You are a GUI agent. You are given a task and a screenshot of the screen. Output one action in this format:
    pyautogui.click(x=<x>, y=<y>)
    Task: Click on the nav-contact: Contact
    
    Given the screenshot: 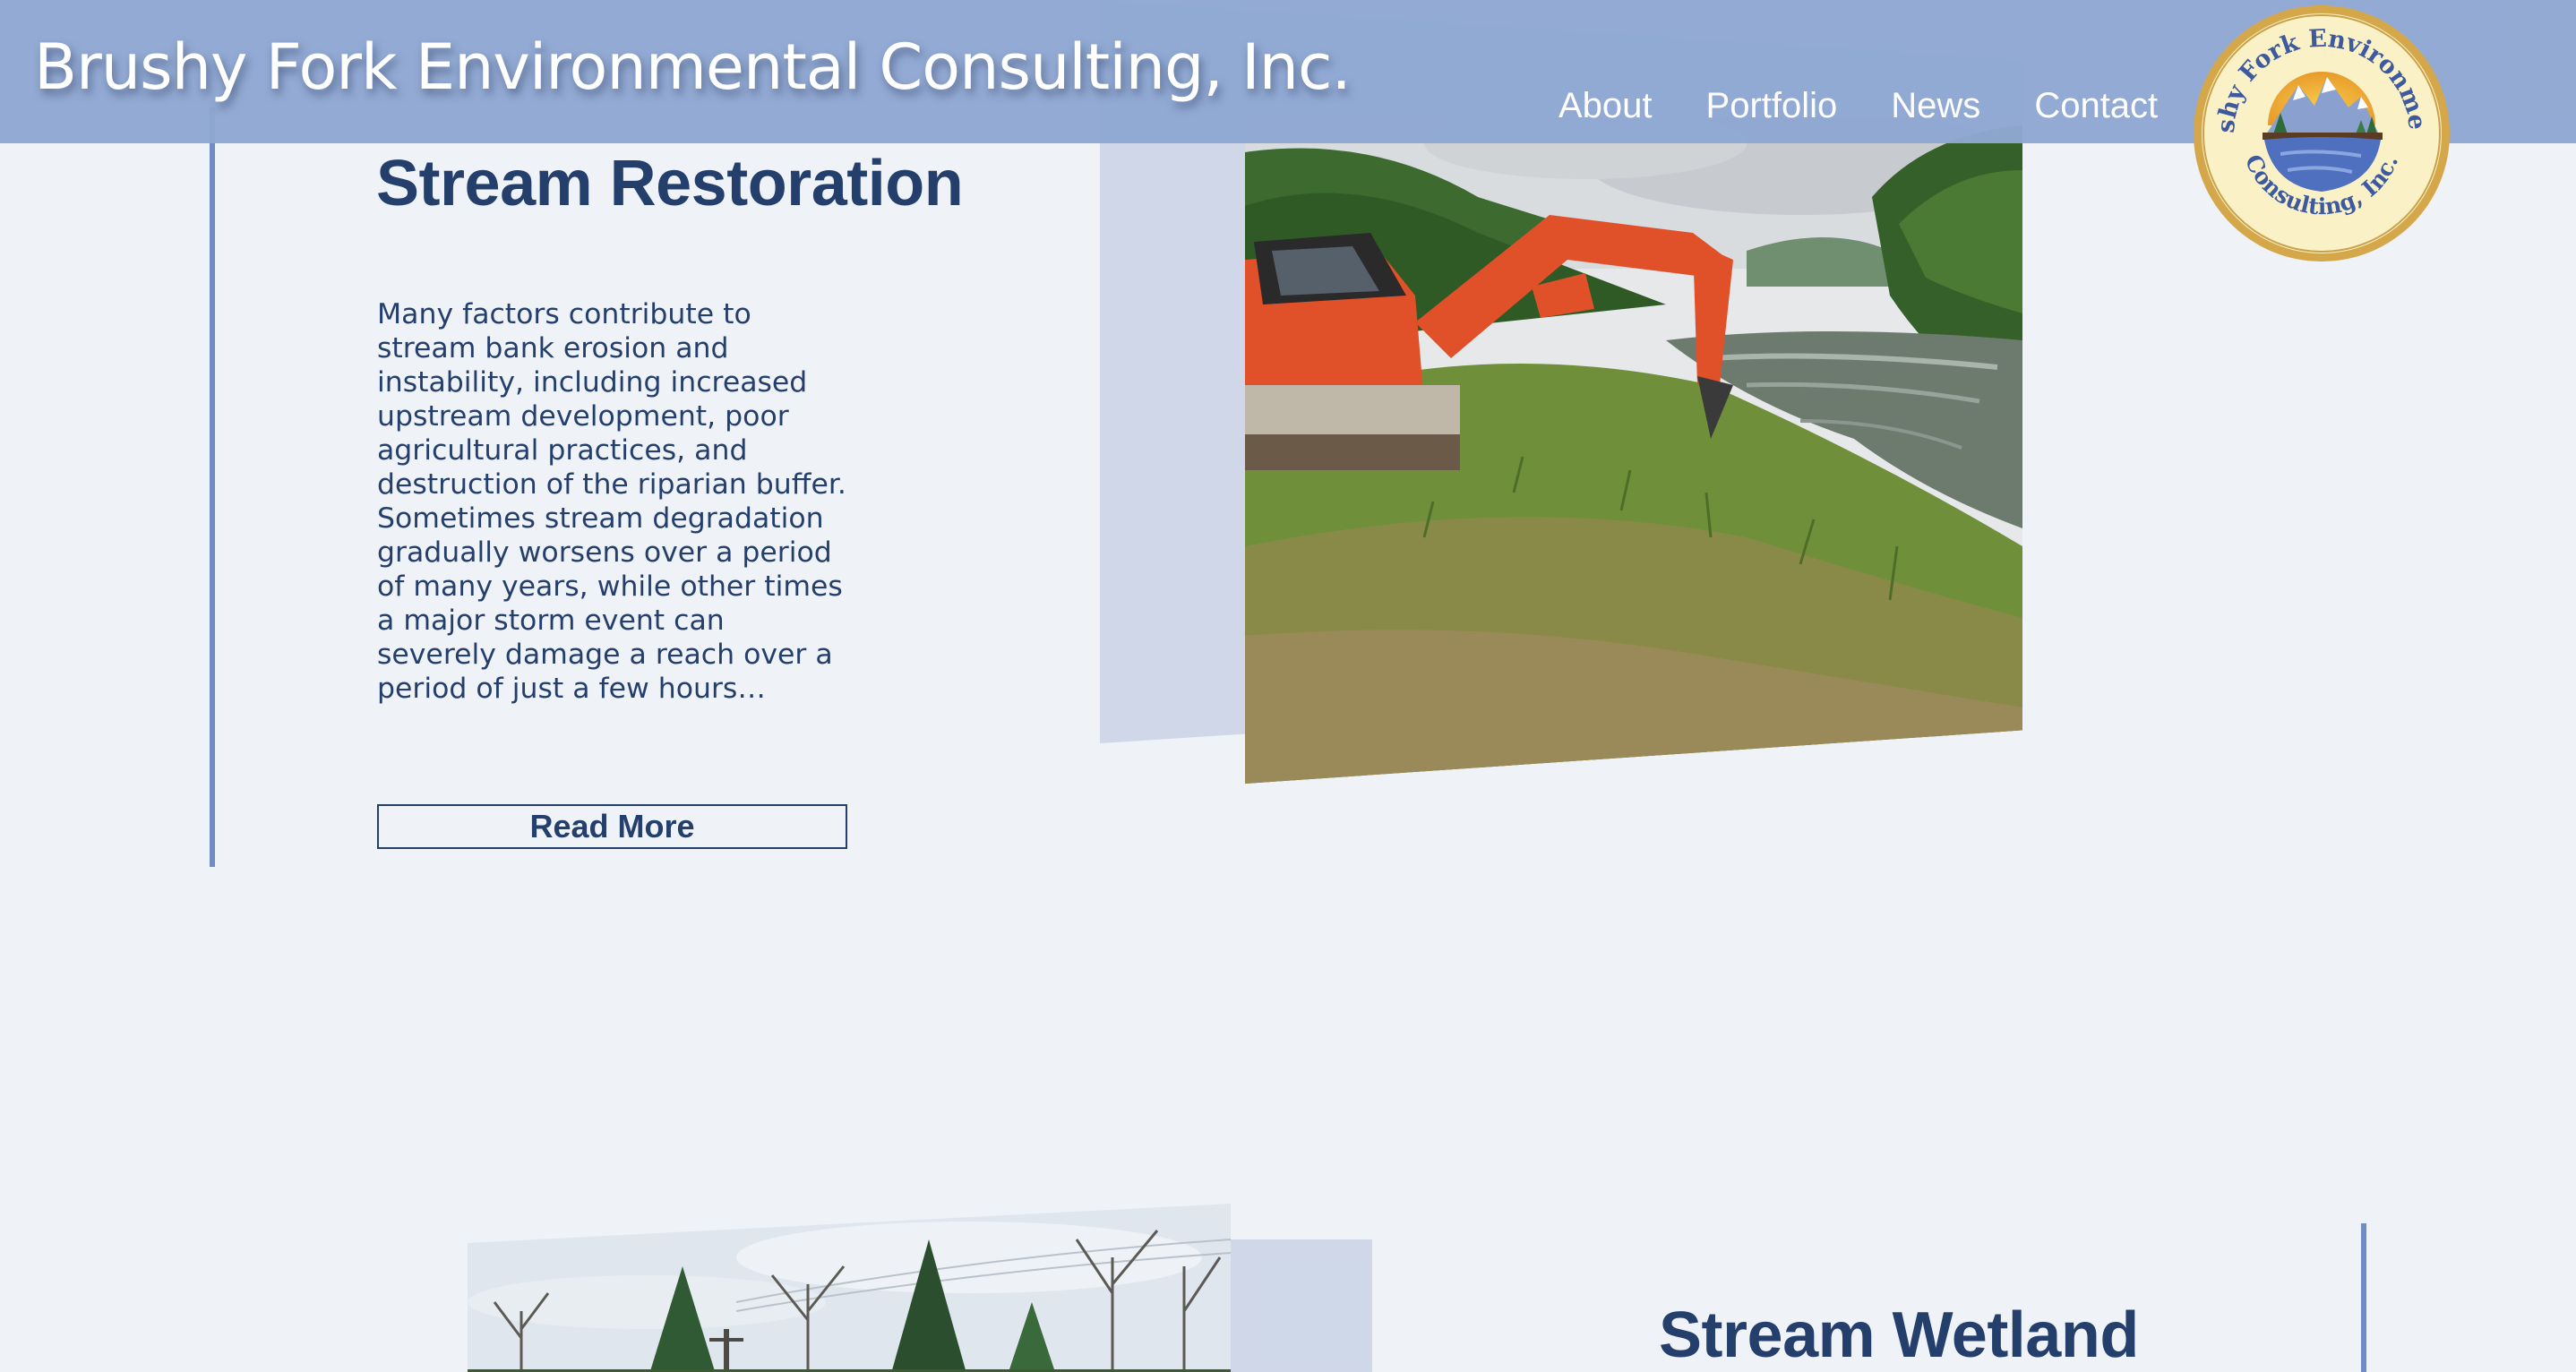 What is the action you would take?
    pyautogui.click(x=2096, y=106)
    